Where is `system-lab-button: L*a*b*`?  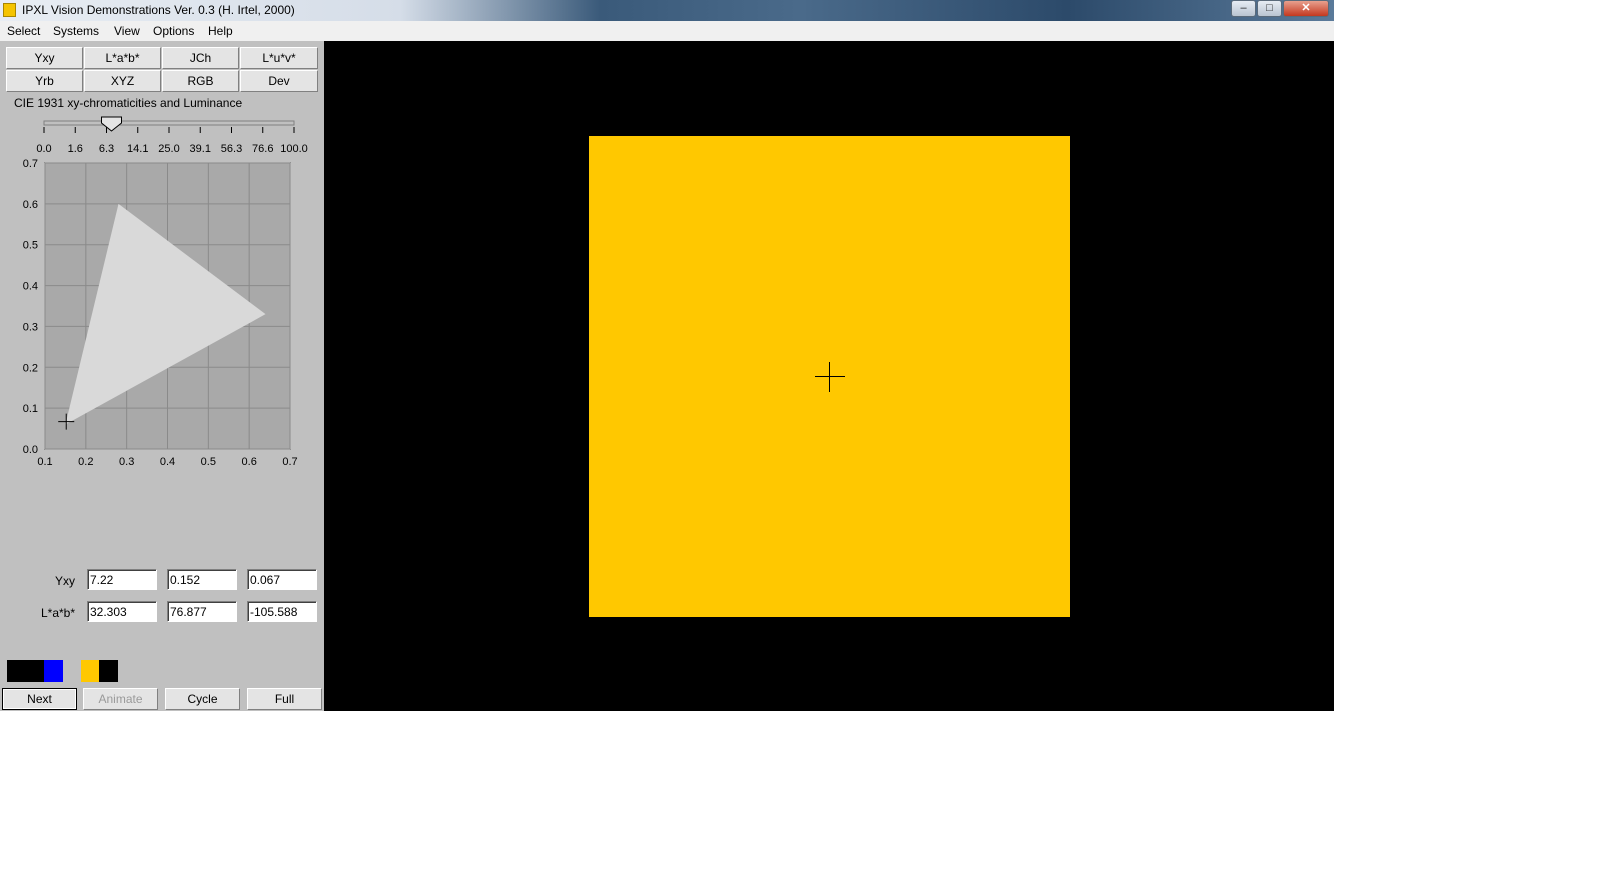 system-lab-button: L*a*b* is located at coordinates (122, 58).